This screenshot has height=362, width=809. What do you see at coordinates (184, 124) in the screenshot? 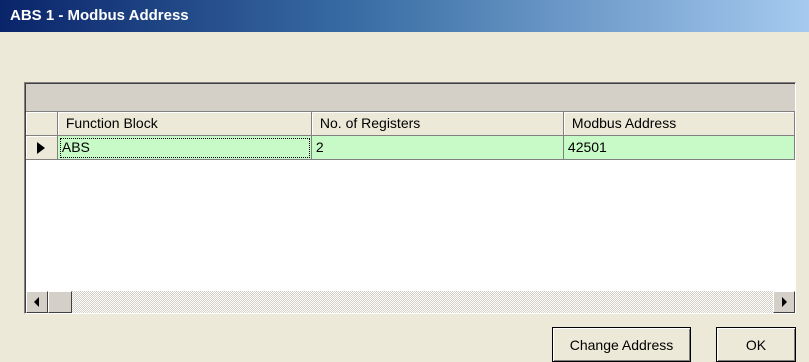
I see `column-header-function-block: Function Block` at bounding box center [184, 124].